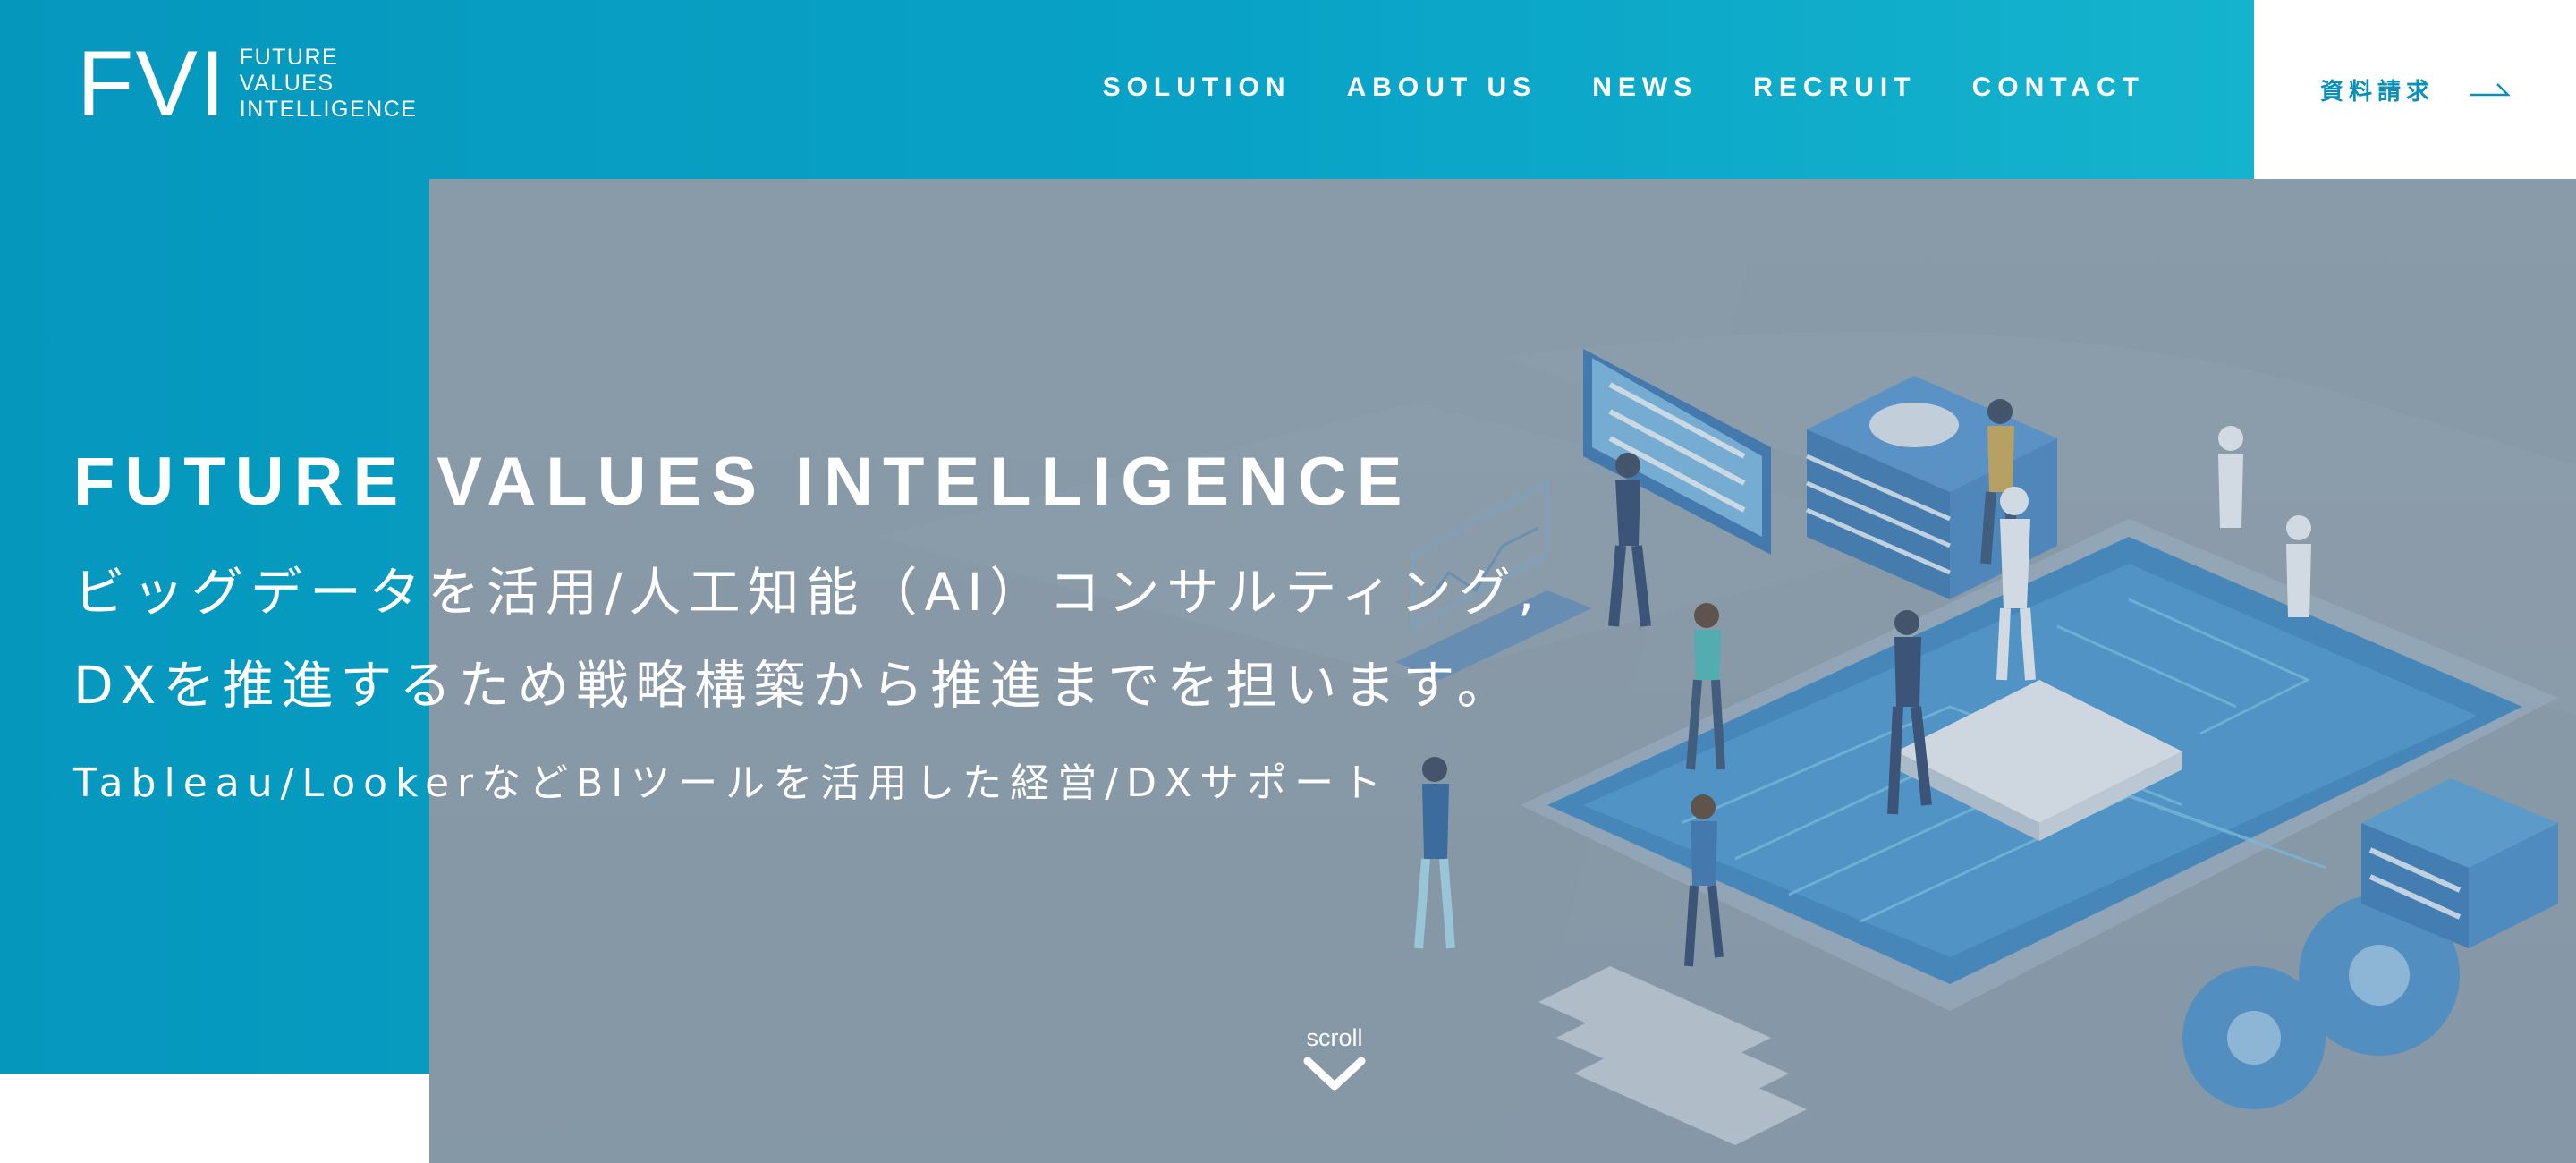 The height and width of the screenshot is (1163, 2576). What do you see at coordinates (2377, 92) in the screenshot?
I see `document-request-label: 資料請求` at bounding box center [2377, 92].